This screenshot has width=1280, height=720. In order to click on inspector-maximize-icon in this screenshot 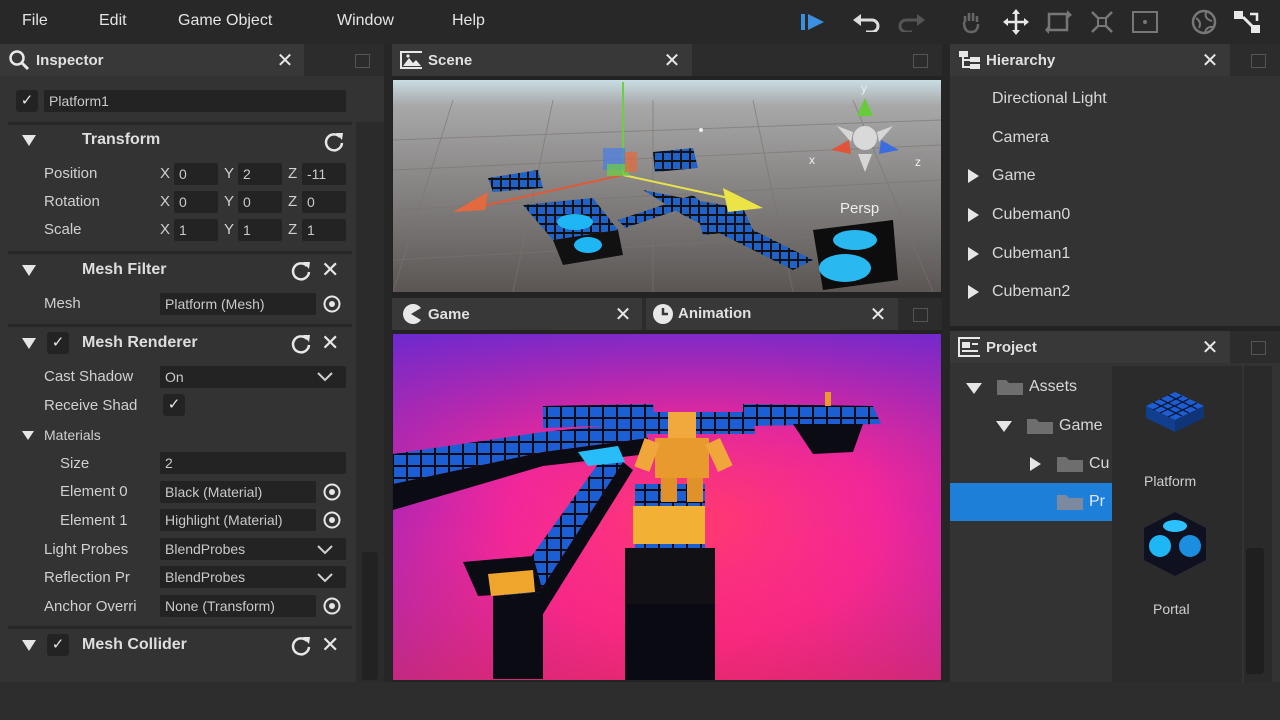, I will do `click(344, 60)`.